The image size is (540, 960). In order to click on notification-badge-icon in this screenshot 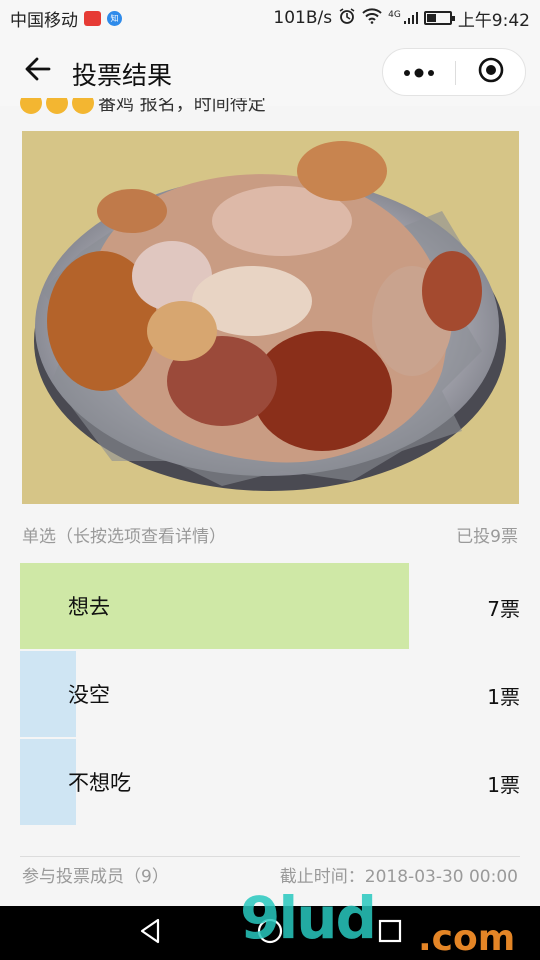, I will do `click(92, 18)`.